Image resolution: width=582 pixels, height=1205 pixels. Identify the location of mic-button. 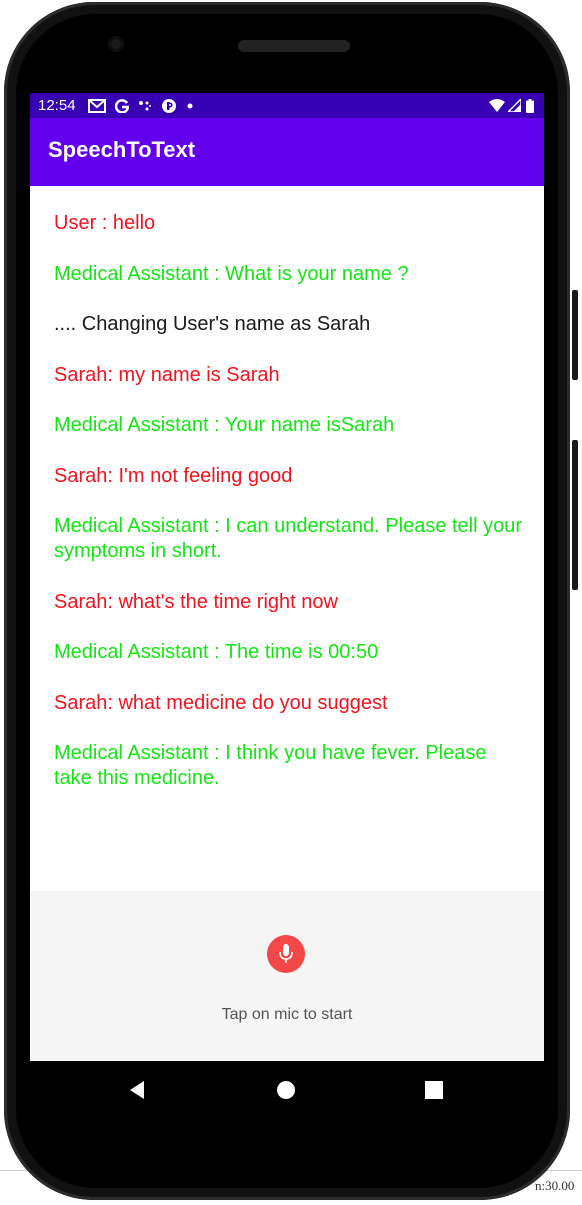
(286, 954).